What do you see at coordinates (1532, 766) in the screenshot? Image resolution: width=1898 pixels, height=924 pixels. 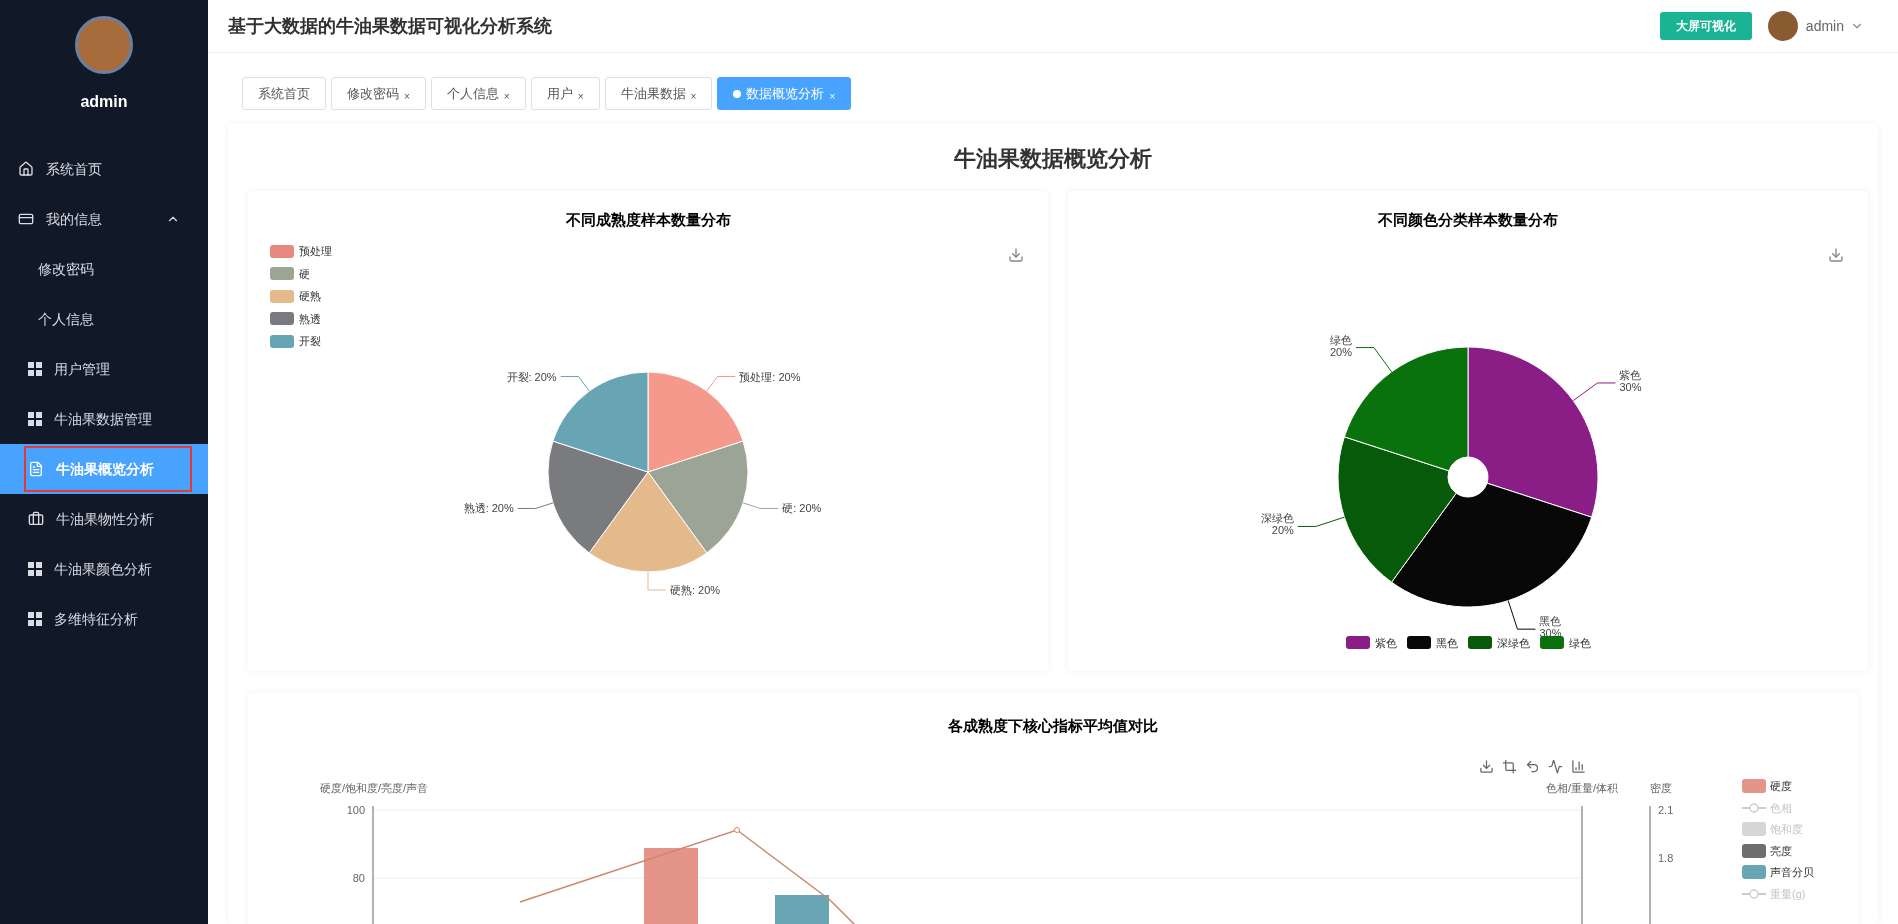 I see `undo-icon` at bounding box center [1532, 766].